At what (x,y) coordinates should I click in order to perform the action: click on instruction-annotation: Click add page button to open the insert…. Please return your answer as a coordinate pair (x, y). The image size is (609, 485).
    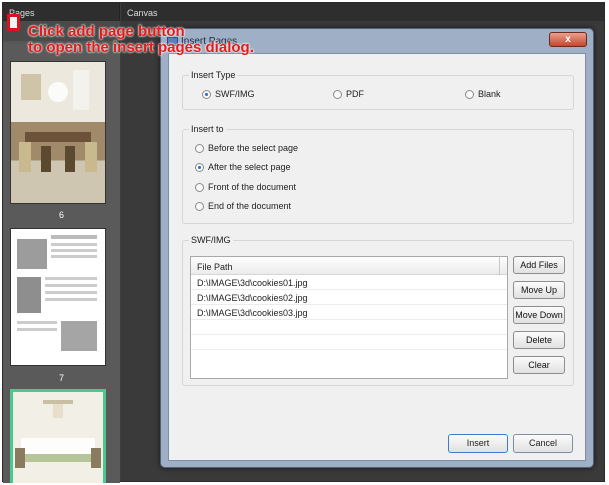
    Looking at the image, I should click on (141, 40).